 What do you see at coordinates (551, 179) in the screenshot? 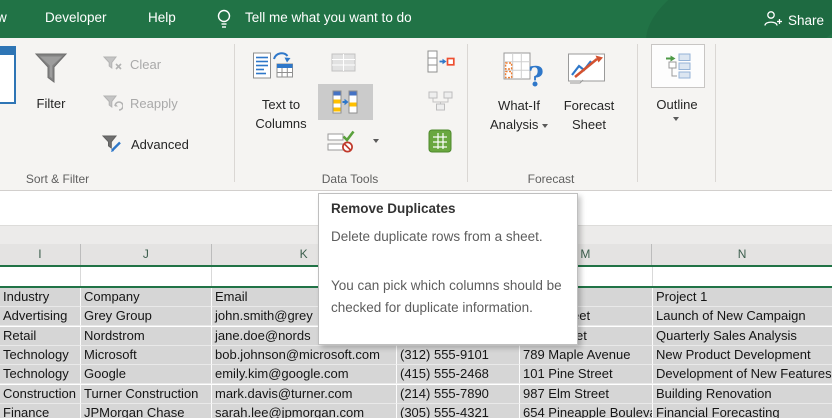
I see `group-label-forecast: Forecast` at bounding box center [551, 179].